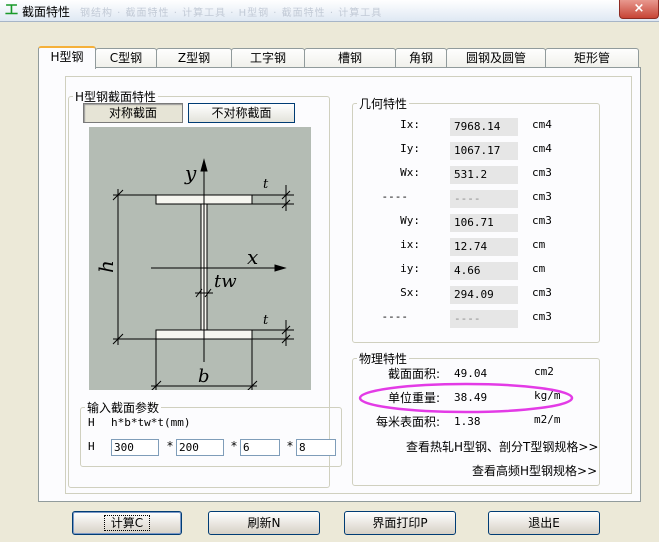 Image resolution: width=659 pixels, height=542 pixels. Describe the element at coordinates (470, 248) in the screenshot. I see `geometry-row: ix: 12.74 cm` at that location.